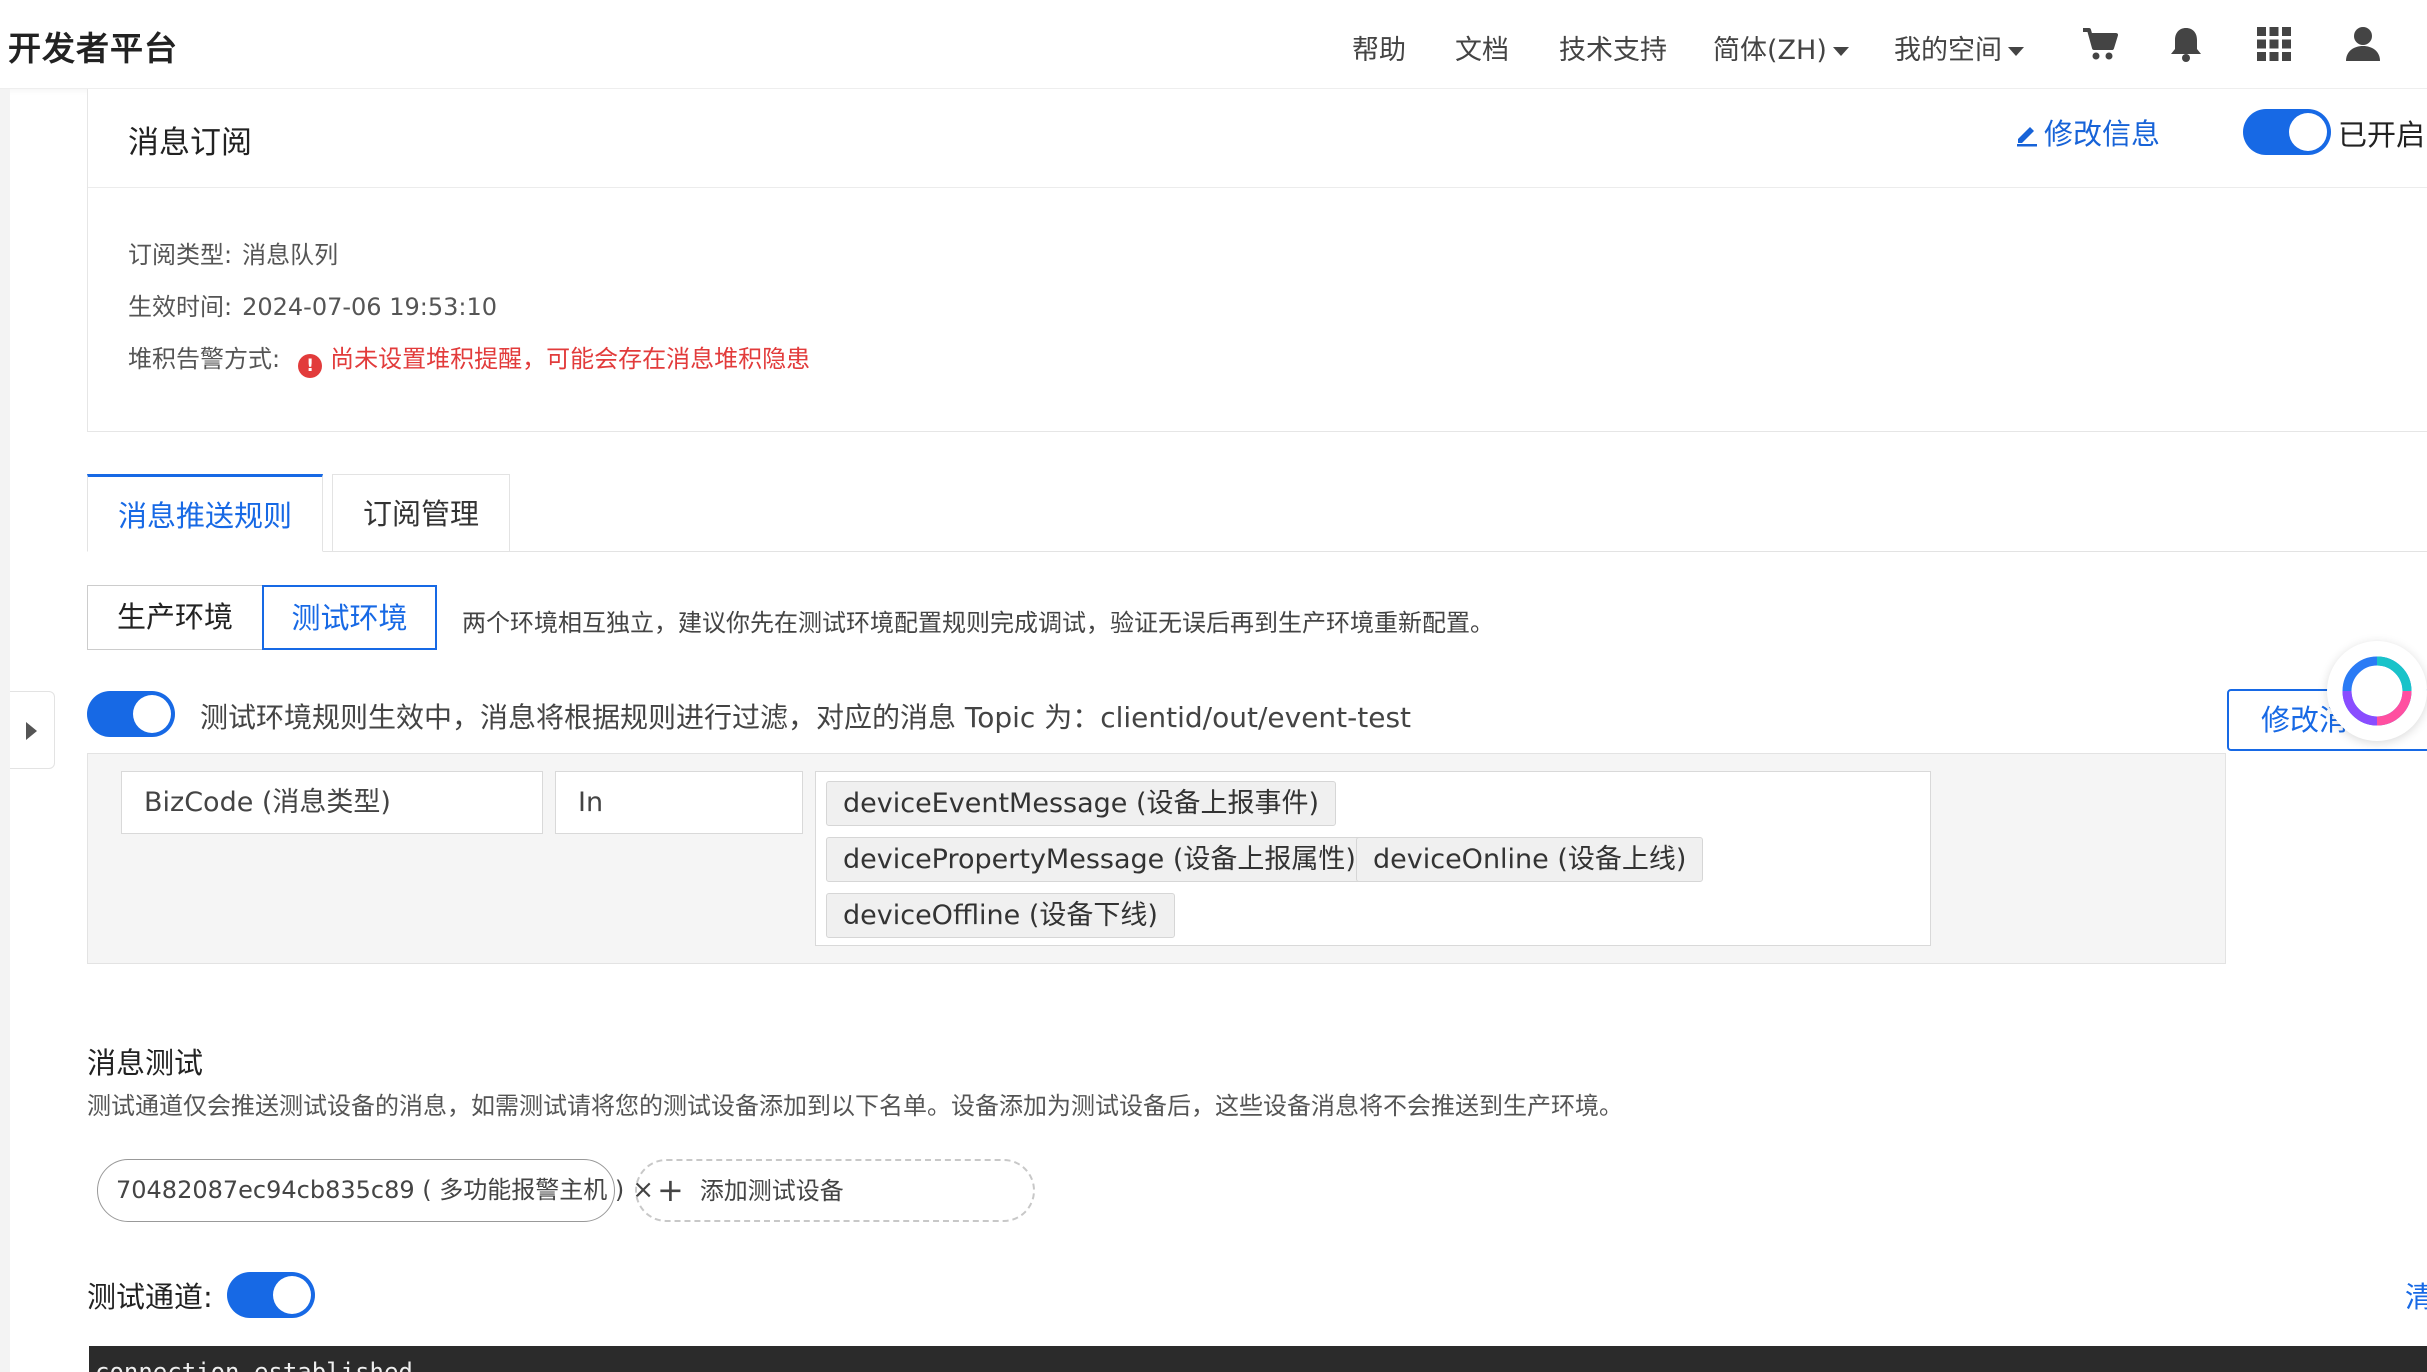 This screenshot has width=2427, height=1372. What do you see at coordinates (1000, 915) in the screenshot?
I see `value-chip: deviceOffline (设备下线)` at bounding box center [1000, 915].